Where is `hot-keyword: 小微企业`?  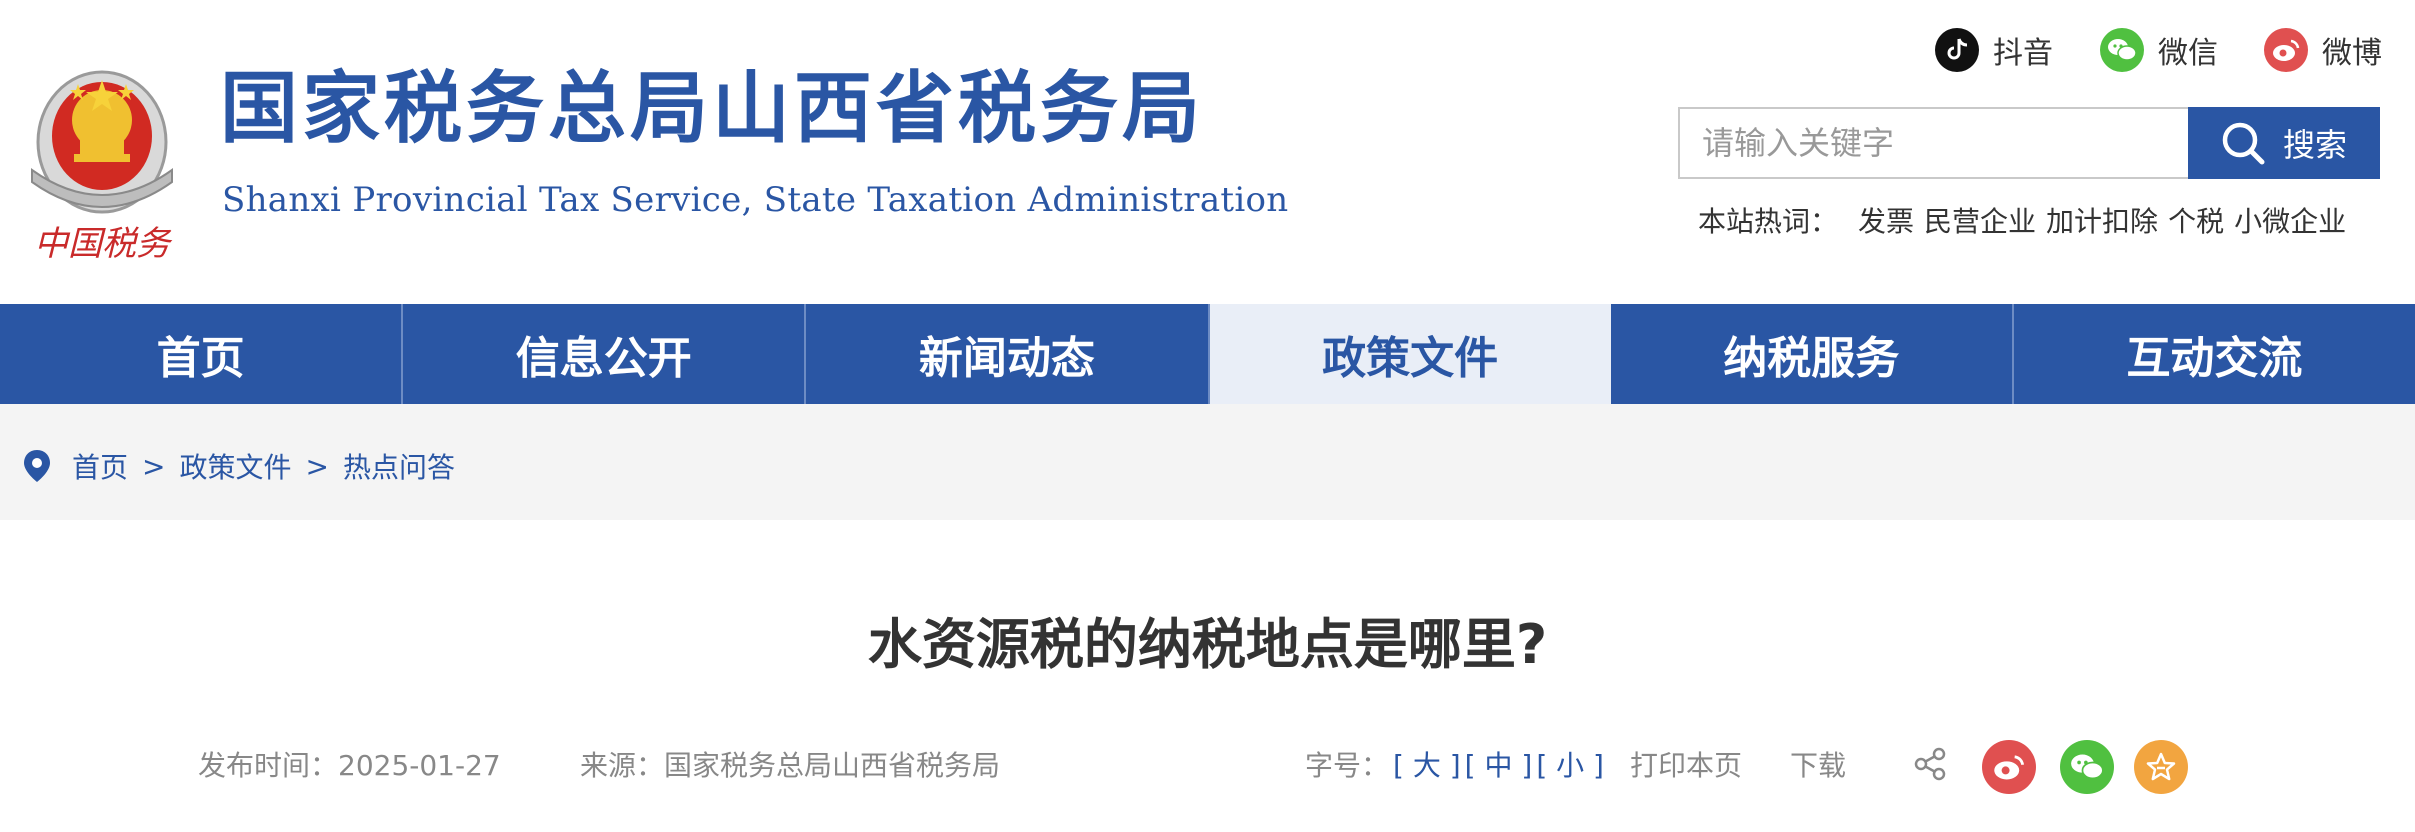 hot-keyword: 小微企业 is located at coordinates (2290, 220).